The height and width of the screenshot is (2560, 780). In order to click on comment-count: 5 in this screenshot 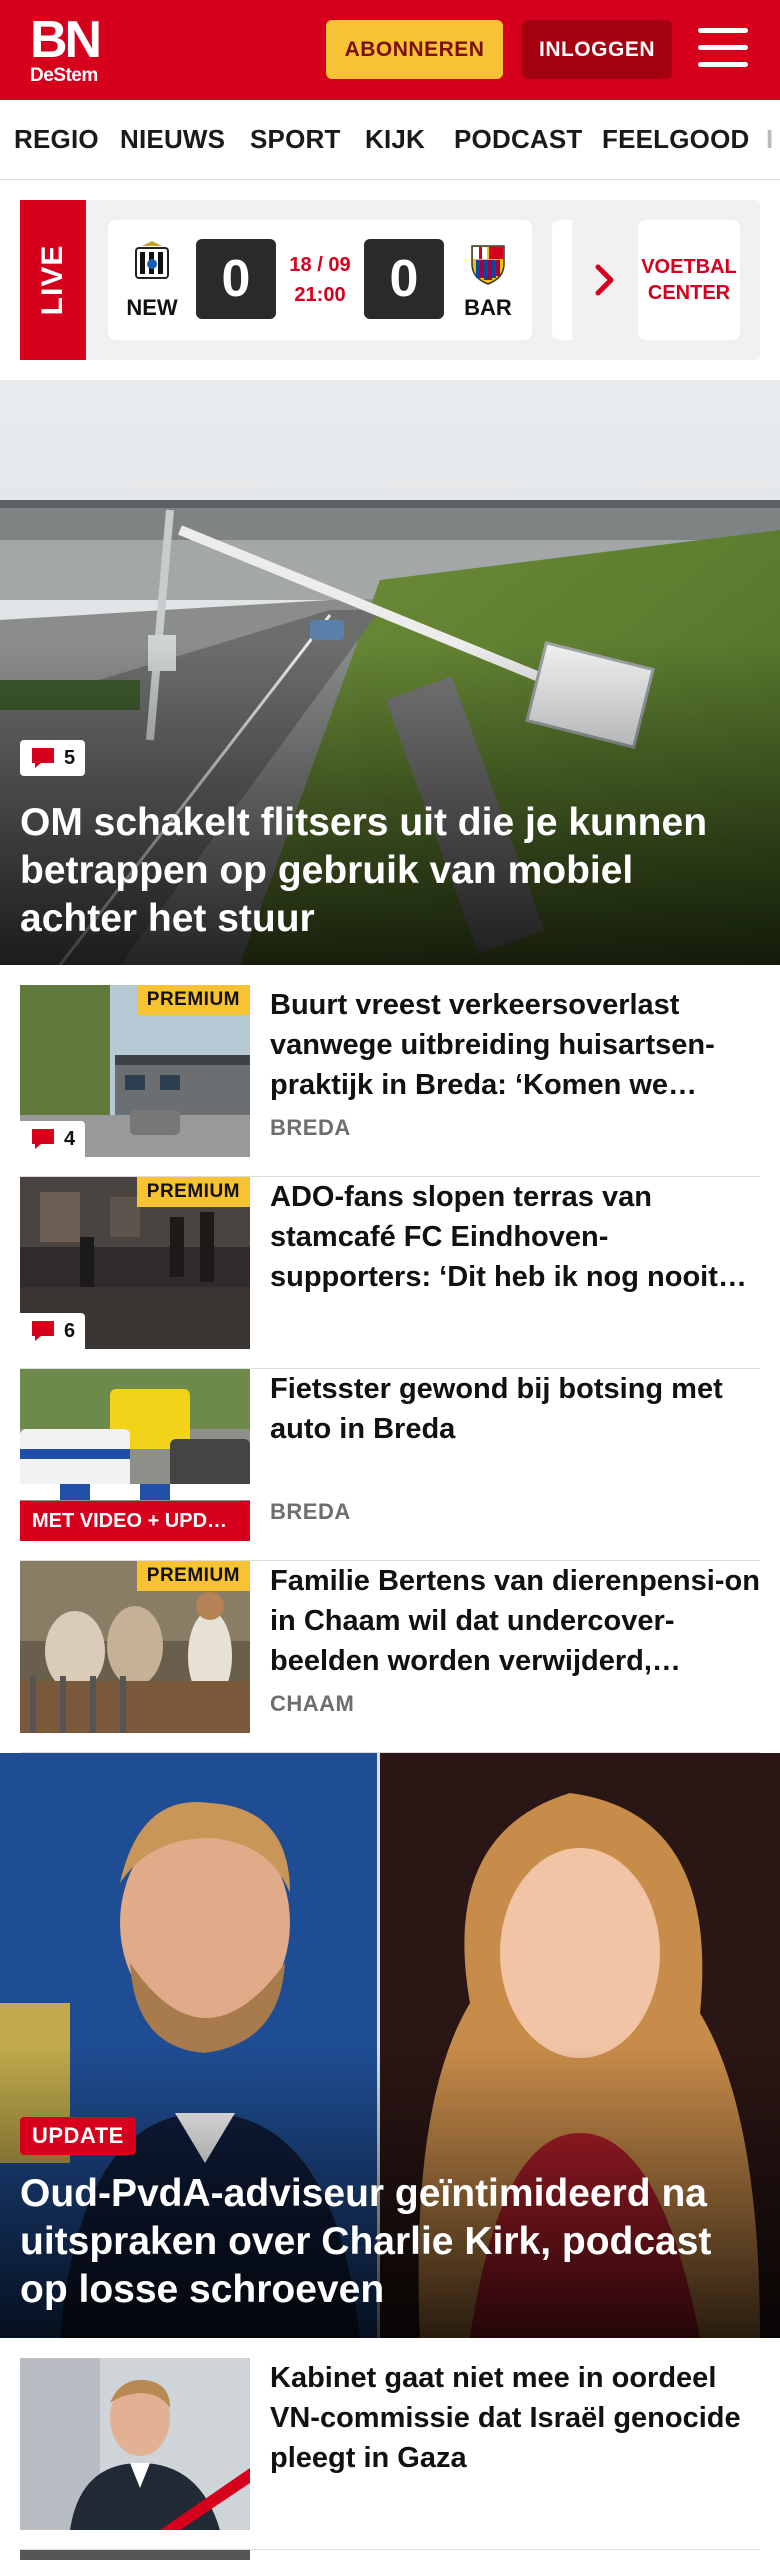, I will do `click(70, 757)`.